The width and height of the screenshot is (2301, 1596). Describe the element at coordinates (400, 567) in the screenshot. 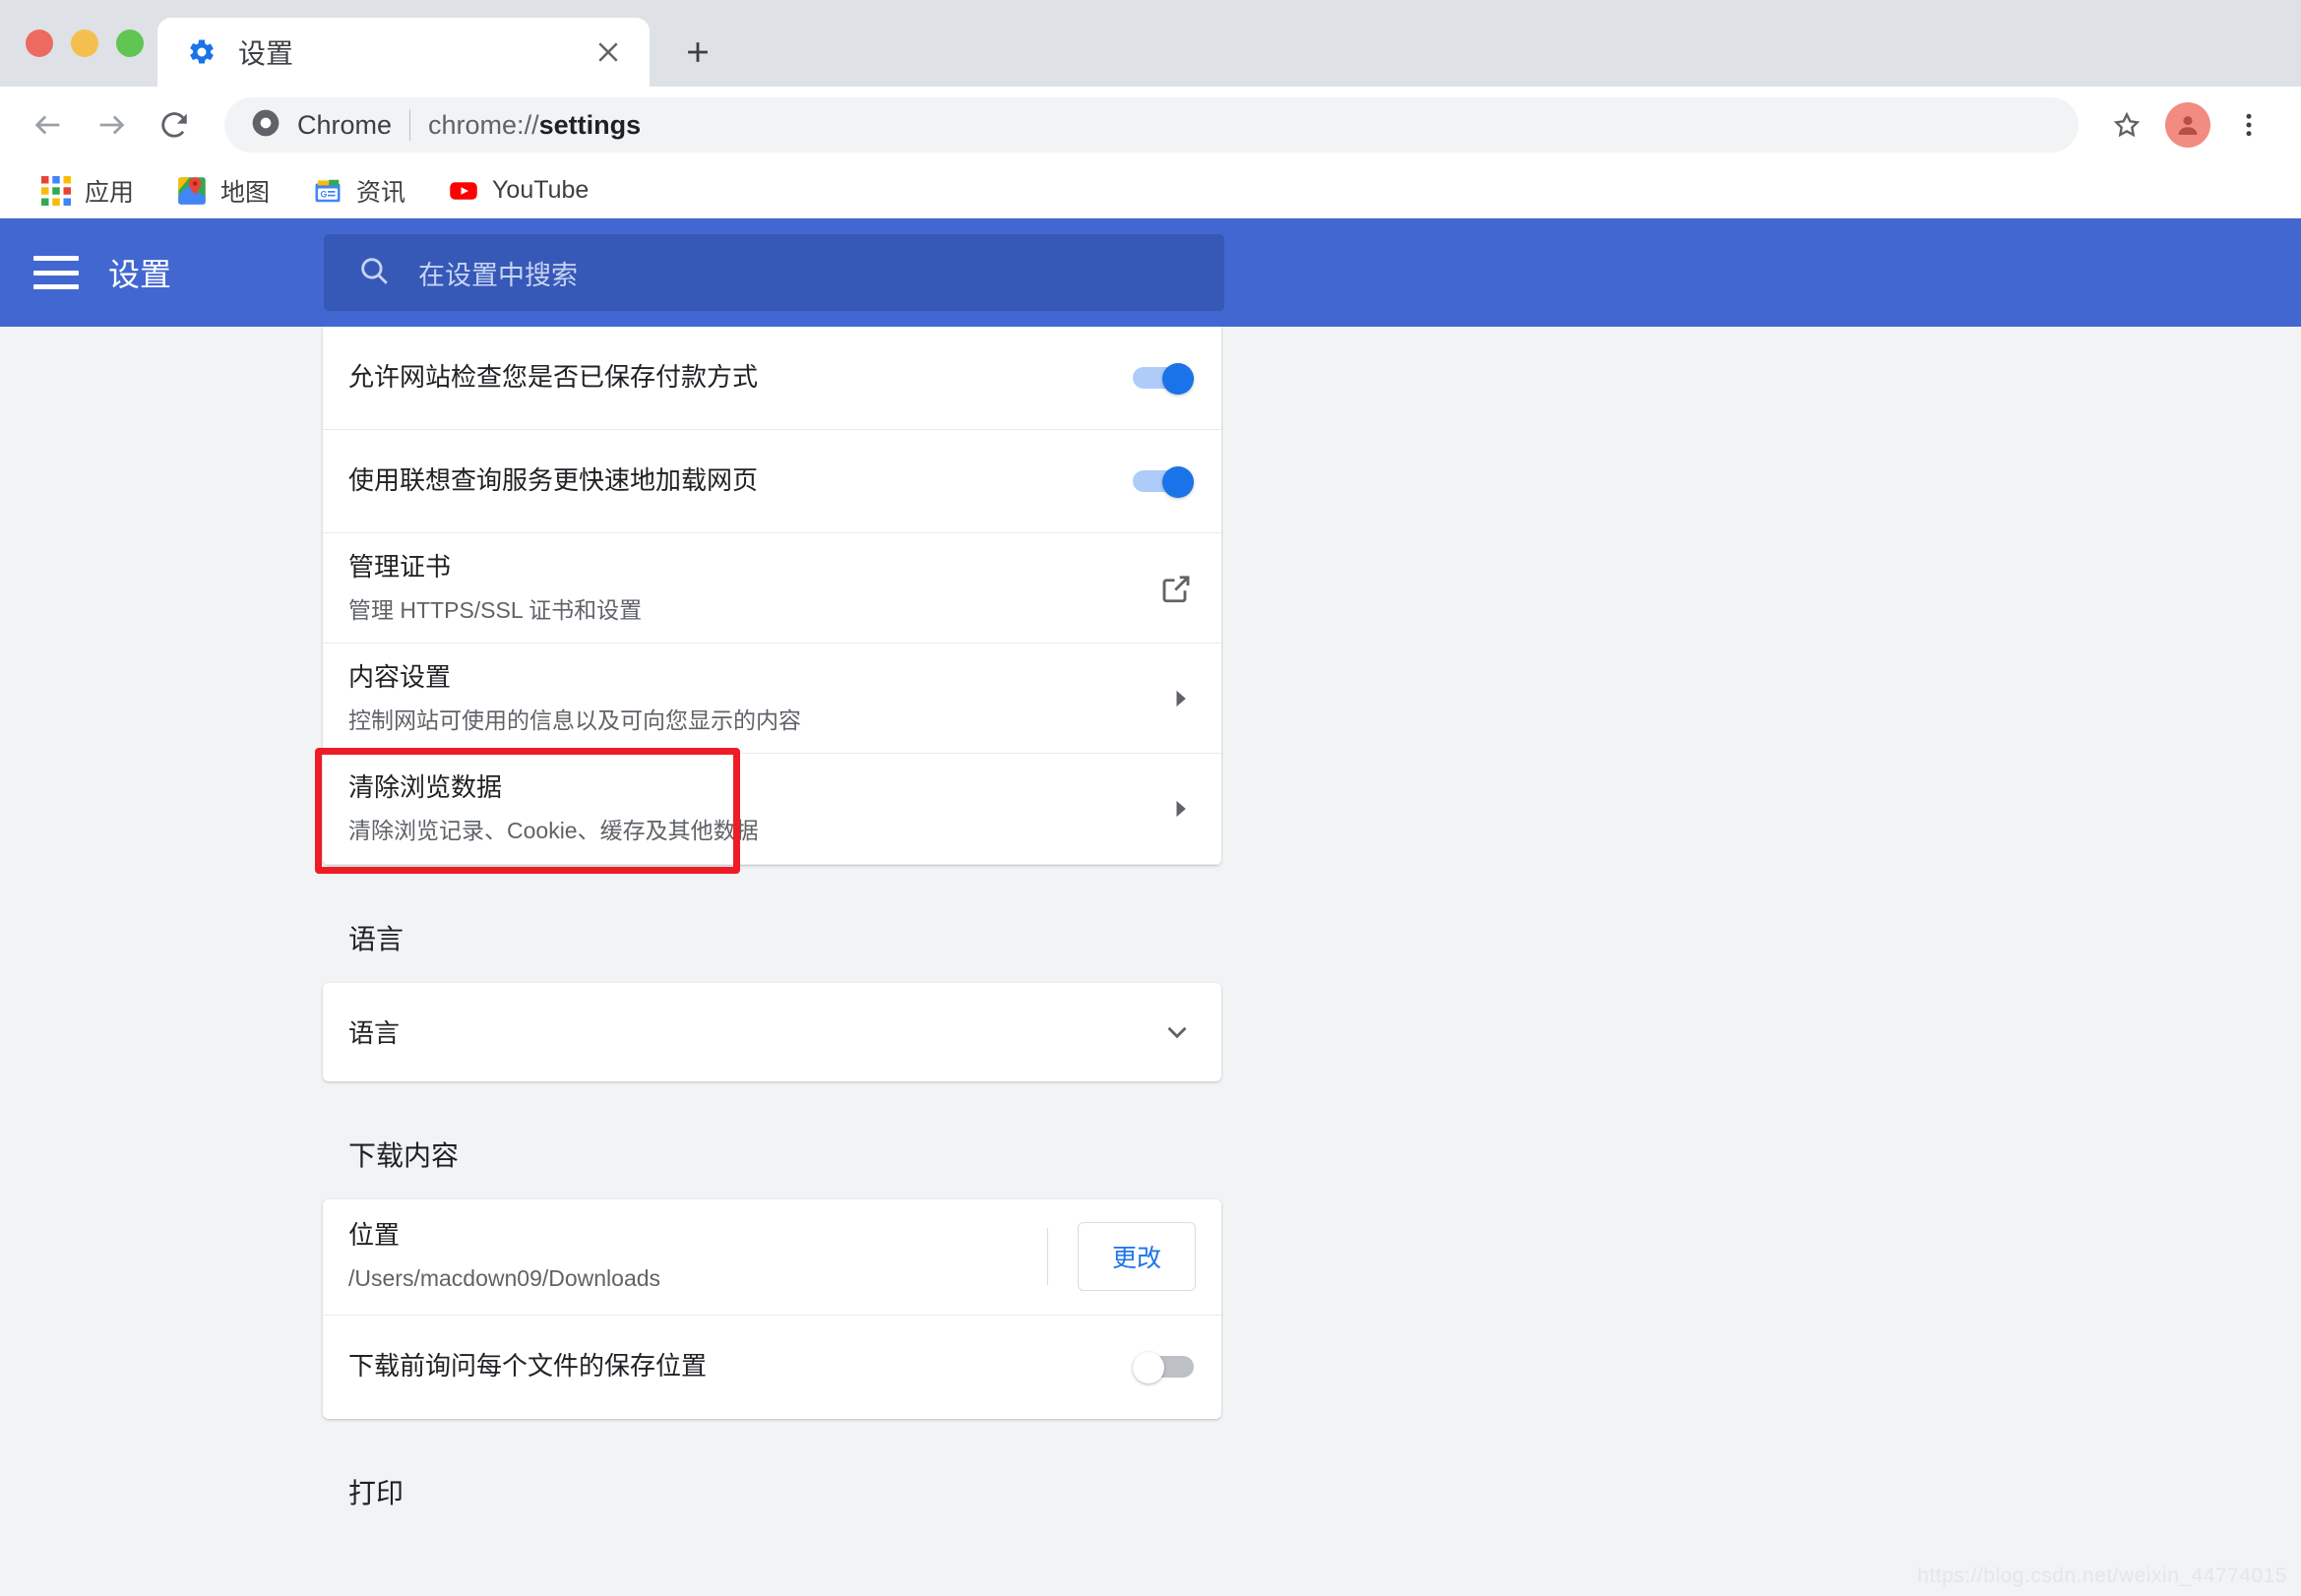

I see `row-title: 管理证书` at that location.